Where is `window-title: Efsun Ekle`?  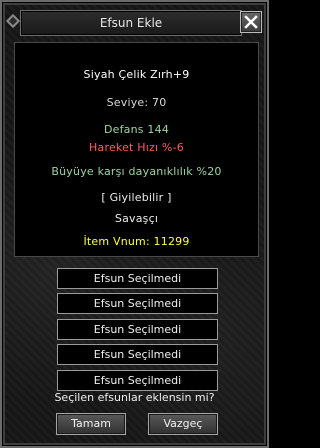 window-title: Efsun Ekle is located at coordinates (131, 23).